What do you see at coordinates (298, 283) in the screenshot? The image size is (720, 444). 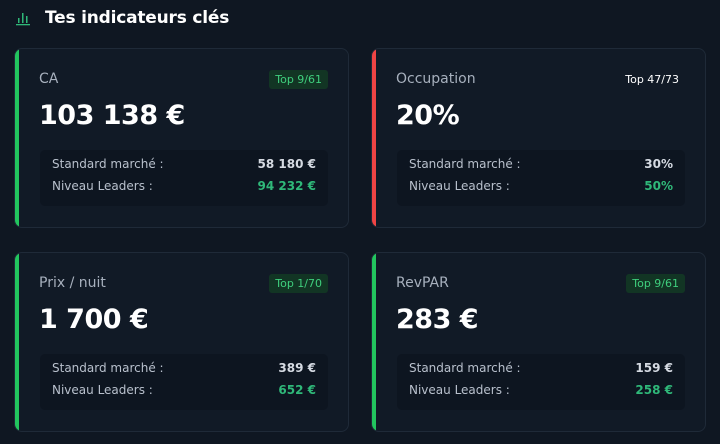 I see `rank-badge: Top 1/70` at bounding box center [298, 283].